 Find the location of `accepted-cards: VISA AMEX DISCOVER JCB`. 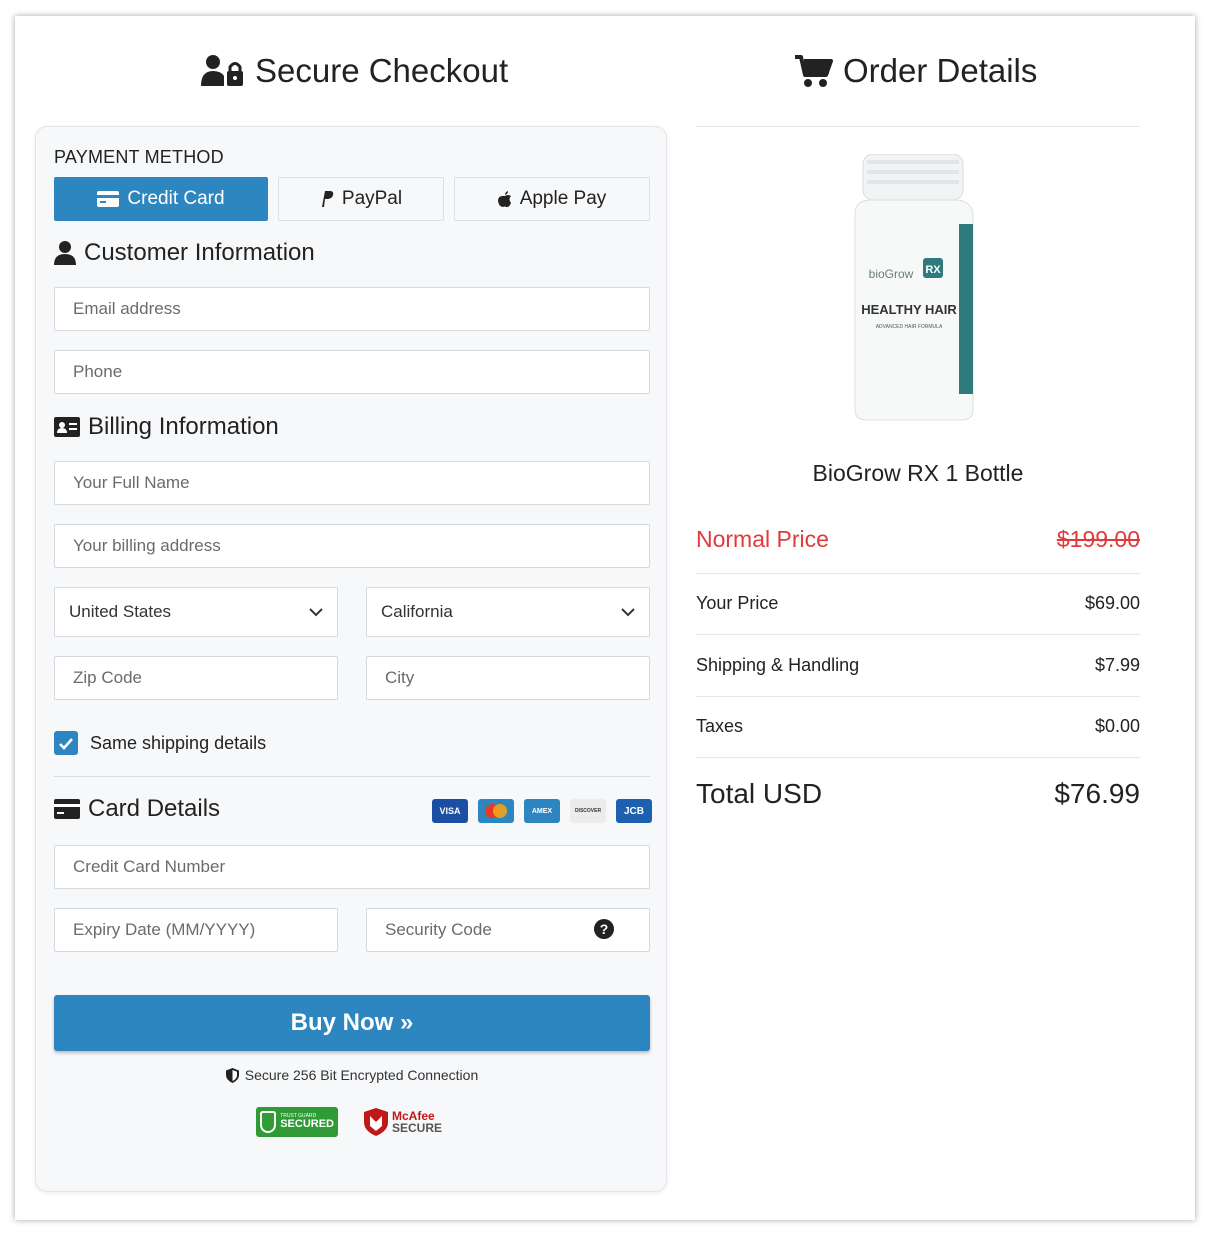

accepted-cards: VISA AMEX DISCOVER JCB is located at coordinates (542, 811).